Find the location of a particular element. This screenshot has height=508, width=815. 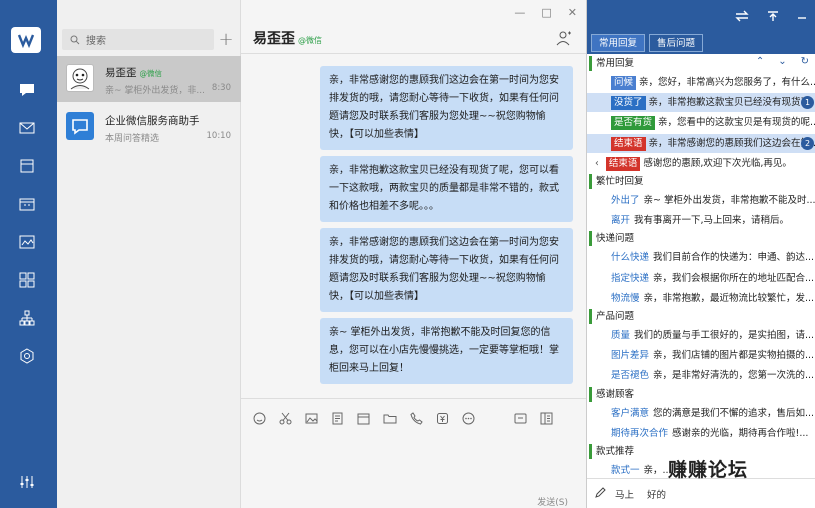

reply-key: 图片差异 is located at coordinates (630, 356).